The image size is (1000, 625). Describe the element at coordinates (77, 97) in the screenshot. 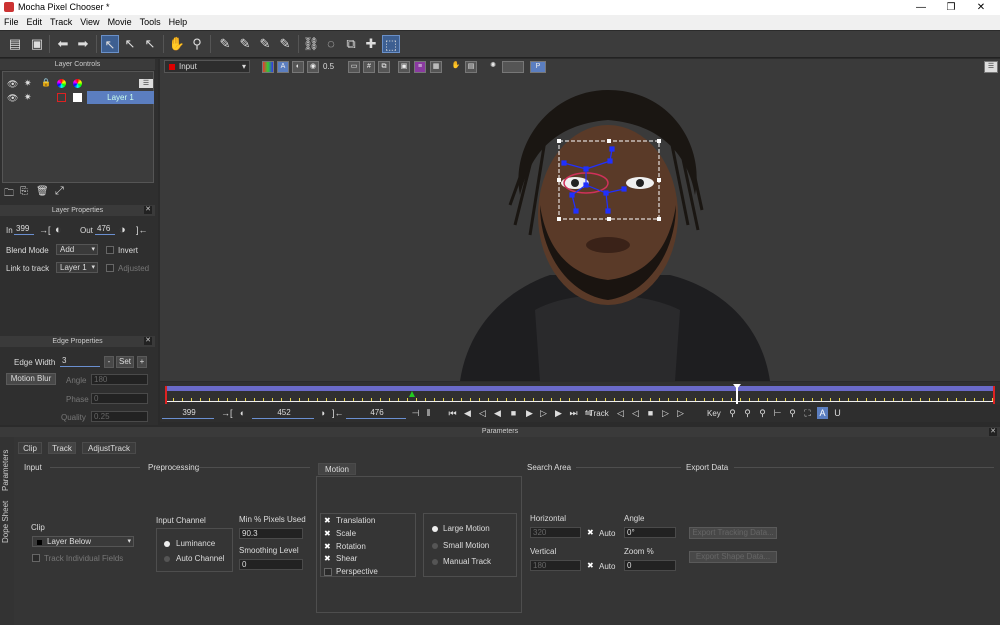

I see `layer-color-swatch` at that location.